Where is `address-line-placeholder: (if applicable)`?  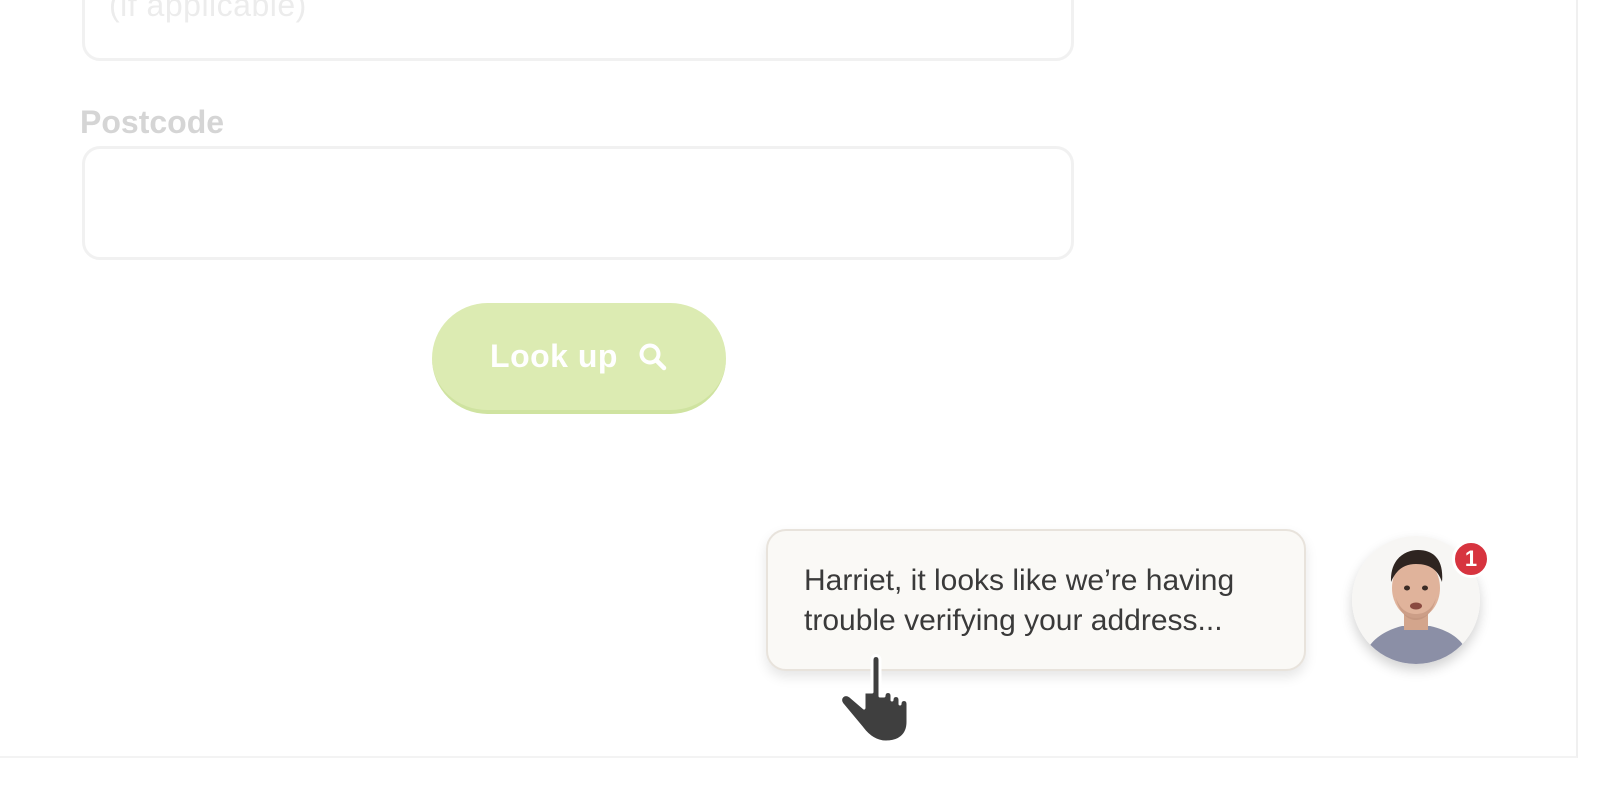
address-line-placeholder: (if applicable) is located at coordinates (208, 11).